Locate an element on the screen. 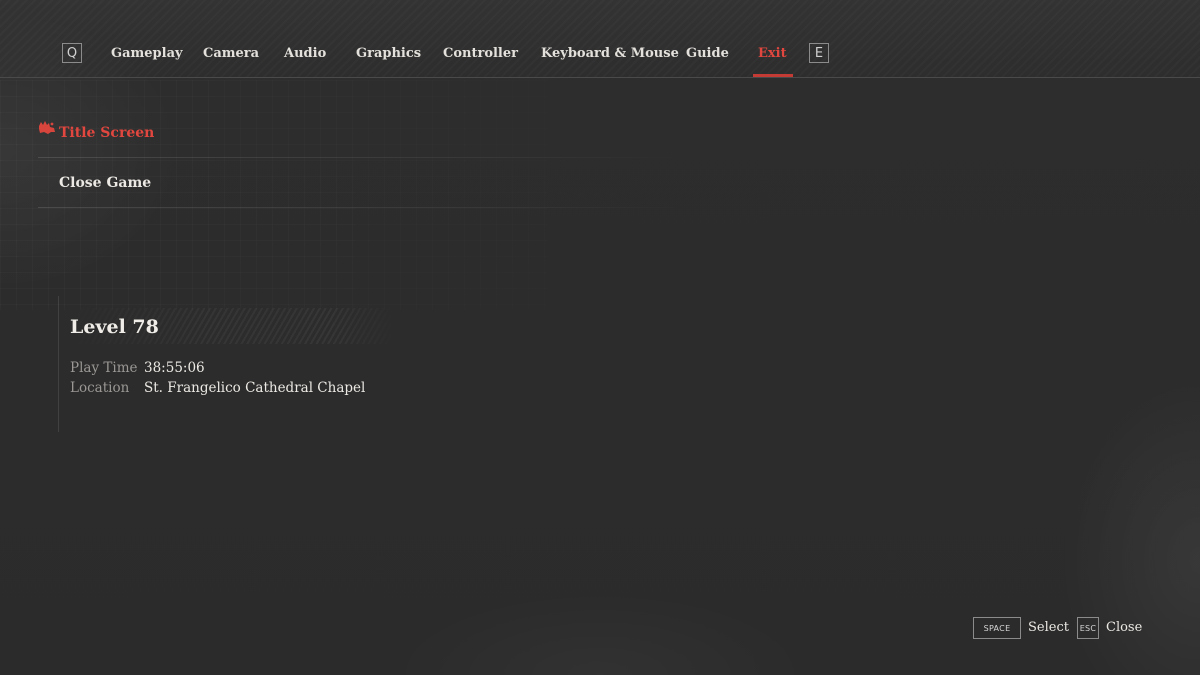 Image resolution: width=1200 pixels, height=675 pixels. tab-audio: Audio is located at coordinates (305, 53).